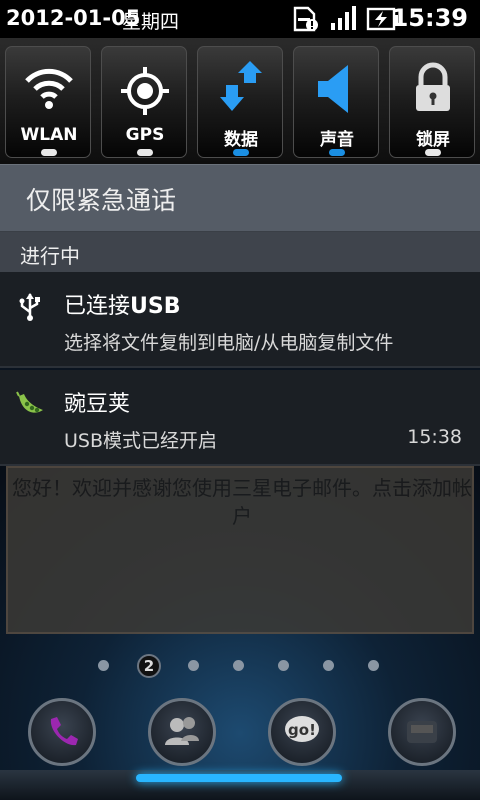 The image size is (480, 800). Describe the element at coordinates (241, 140) in the screenshot. I see `data-label: 数据` at that location.